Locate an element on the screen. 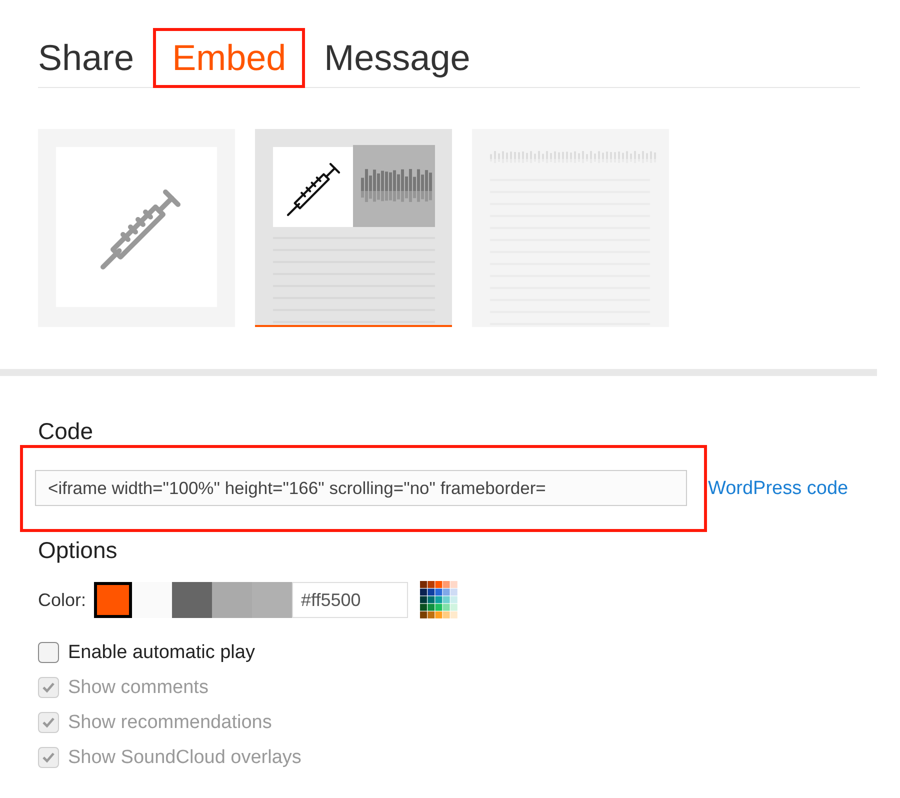 Image resolution: width=900 pixels, height=798 pixels. color-label: Color: is located at coordinates (62, 600).